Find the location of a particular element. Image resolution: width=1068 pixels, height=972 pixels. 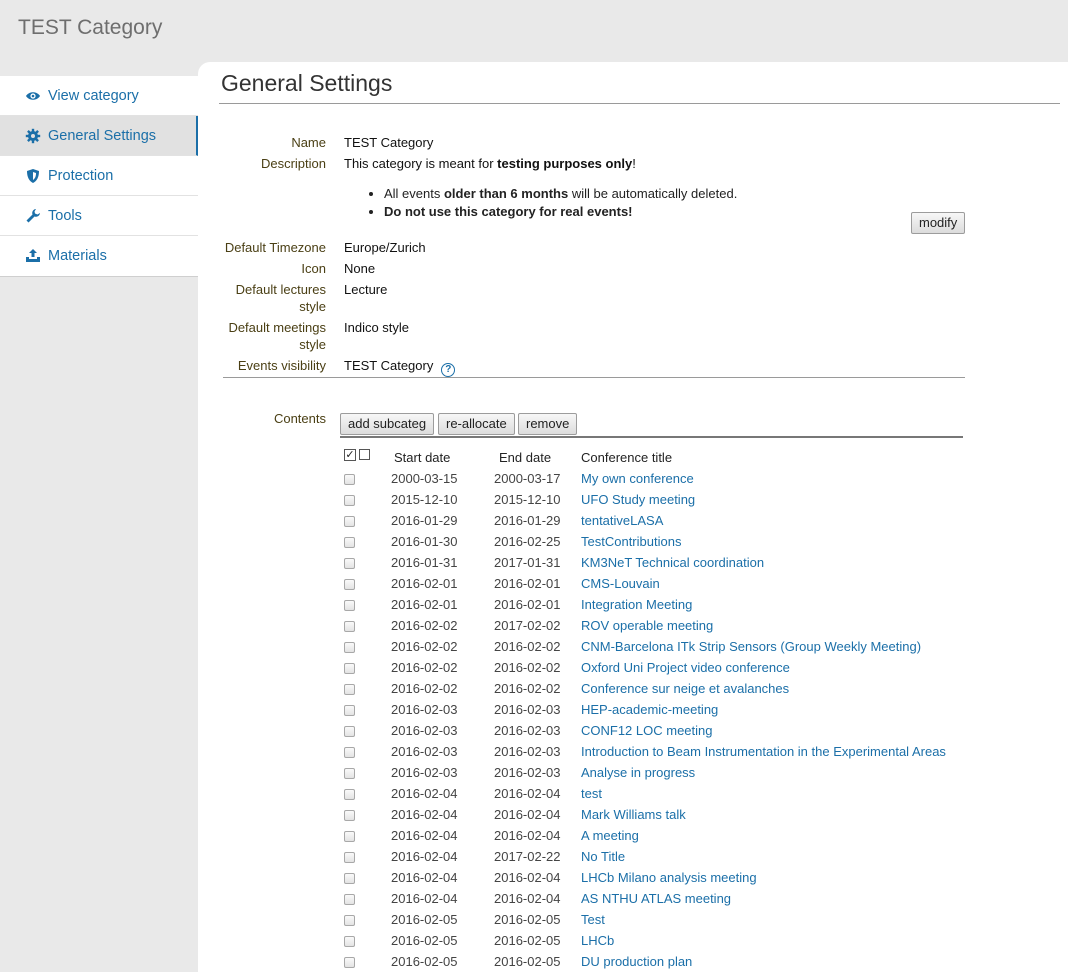

sidebar-item-materials: Materials is located at coordinates (99, 256).